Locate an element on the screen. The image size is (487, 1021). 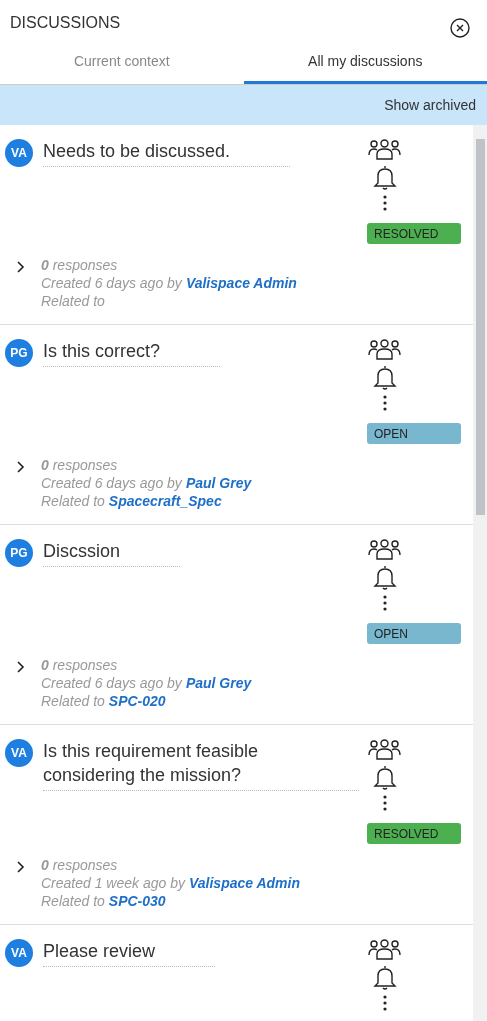
scrollbar is located at coordinates (480, 573).